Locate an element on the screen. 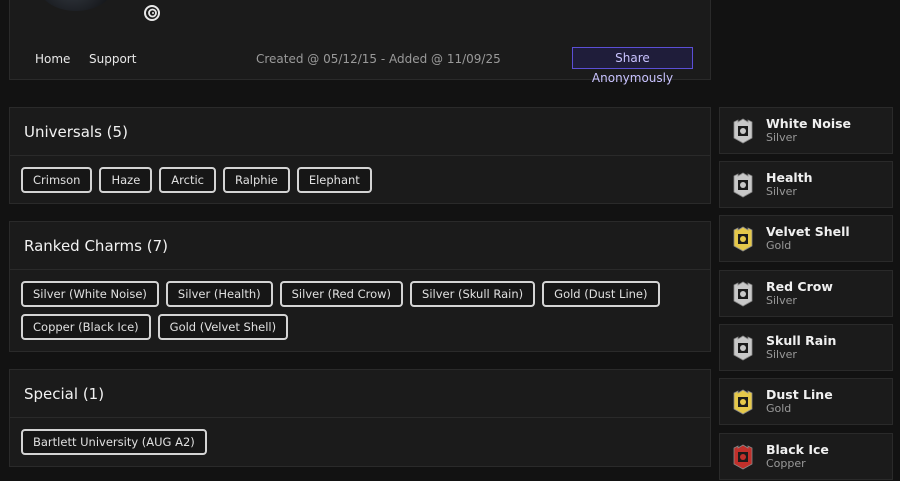  charm-name: Black Ice is located at coordinates (797, 449).